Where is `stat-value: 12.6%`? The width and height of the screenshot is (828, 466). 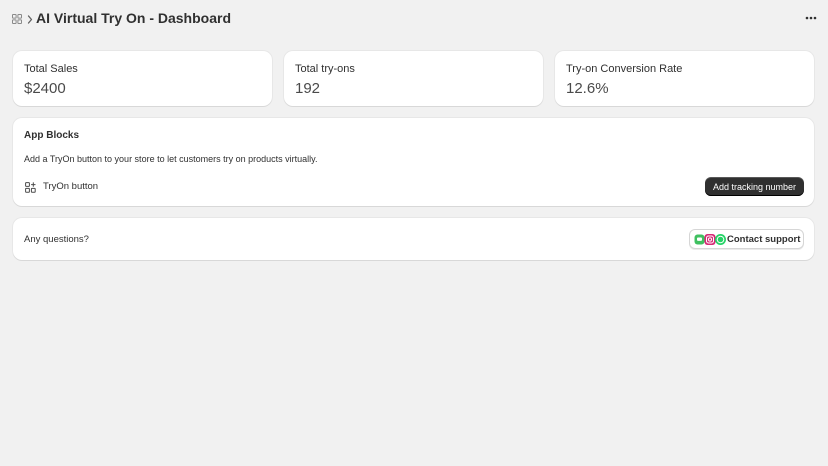
stat-value: 12.6% is located at coordinates (587, 88).